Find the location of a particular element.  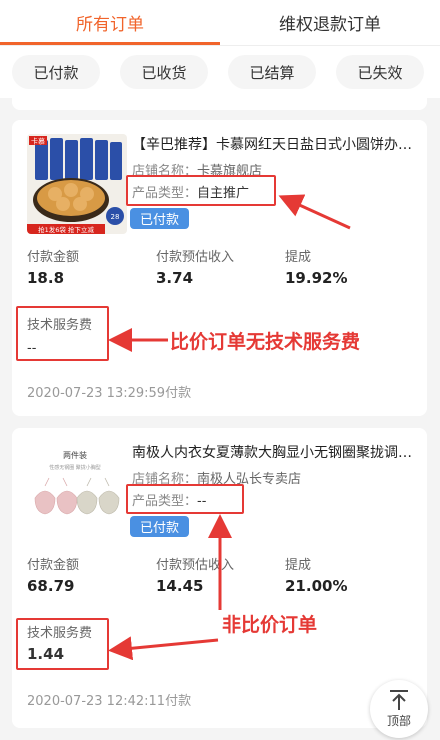

commission-rate-value: 19.92% is located at coordinates (316, 278).